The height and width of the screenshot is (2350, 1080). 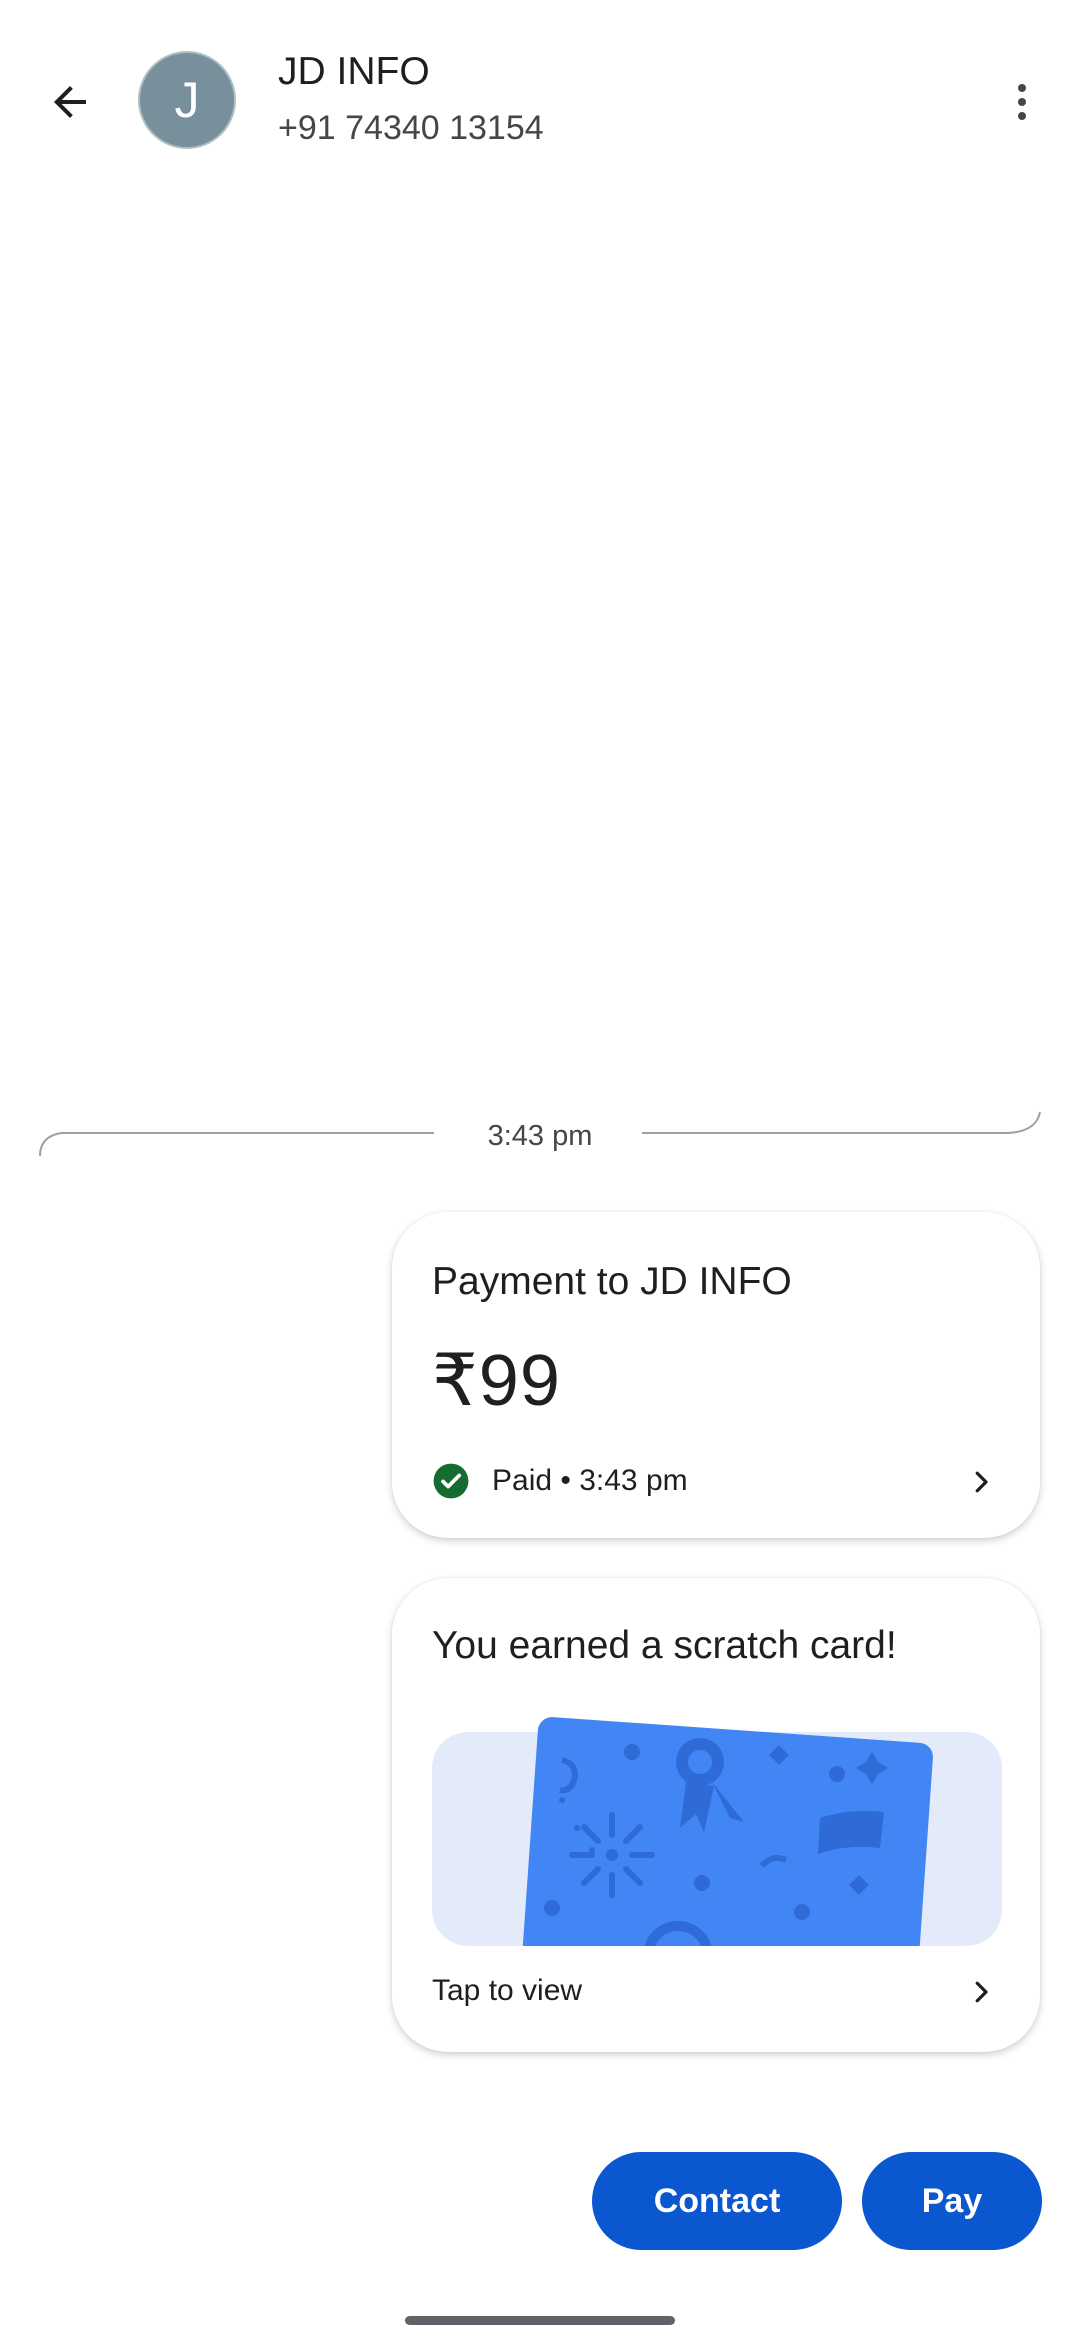 What do you see at coordinates (354, 71) in the screenshot?
I see `contact-name: JD INFO` at bounding box center [354, 71].